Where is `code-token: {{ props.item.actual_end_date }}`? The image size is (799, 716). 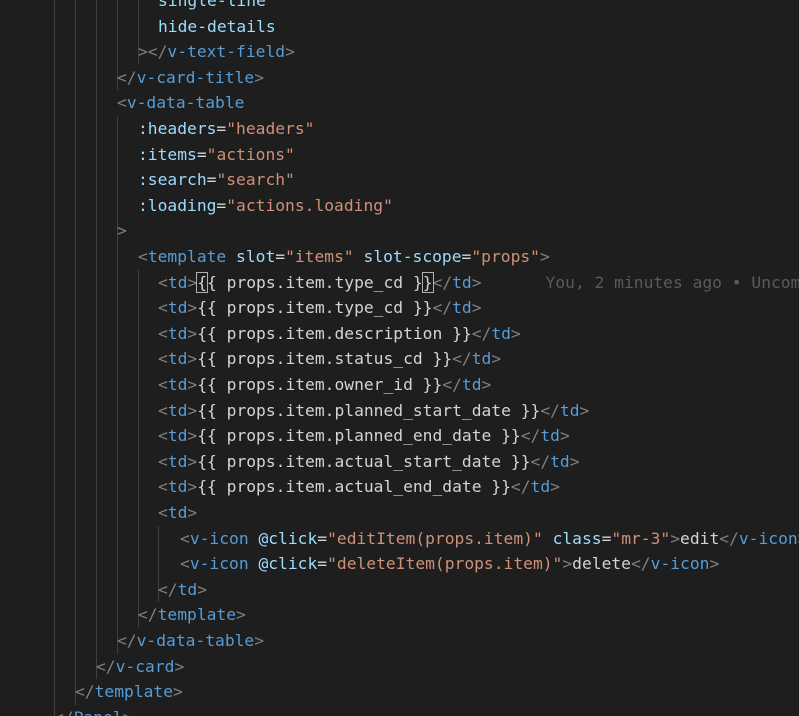 code-token: {{ props.item.actual_end_date }} is located at coordinates (354, 487).